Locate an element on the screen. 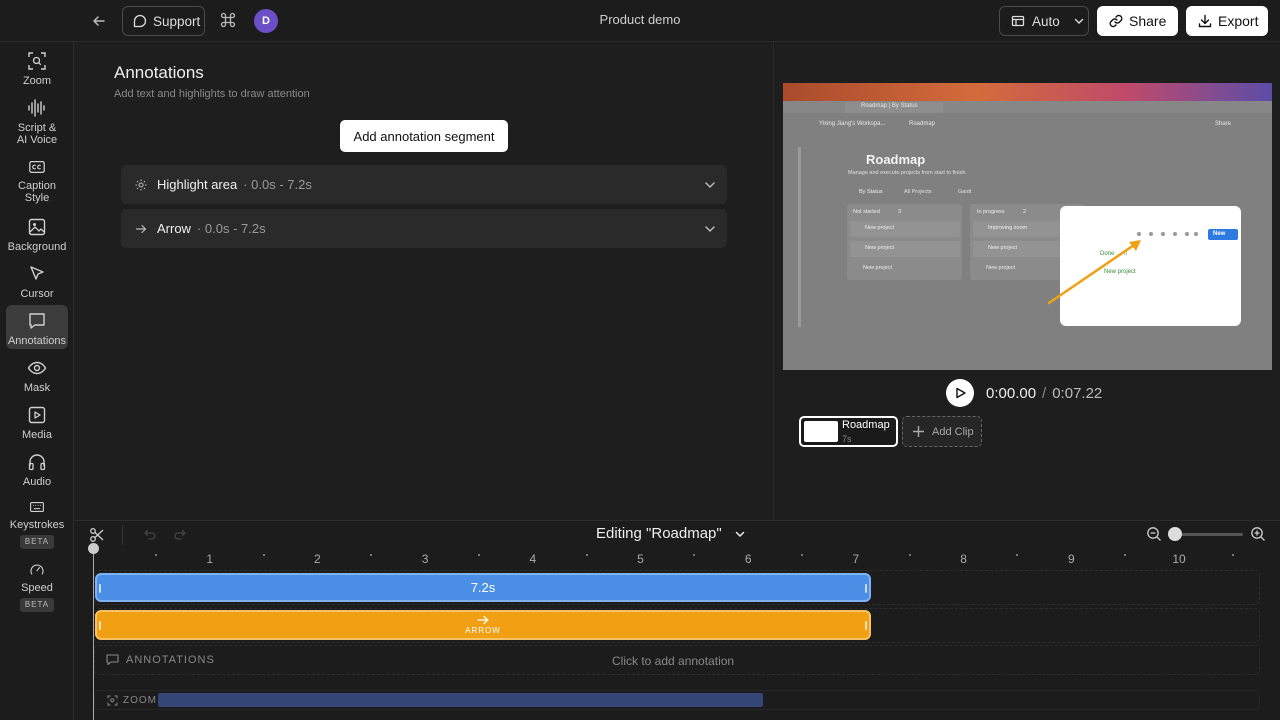 Image resolution: width=1280 pixels, height=720 pixels. add-annotation-hint: Click to add annotation is located at coordinates (673, 661).